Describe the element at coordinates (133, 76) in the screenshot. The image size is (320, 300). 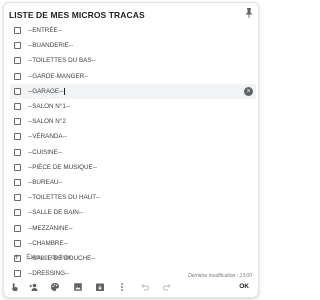
I see `list-item: --GARDE-MANGER--` at that location.